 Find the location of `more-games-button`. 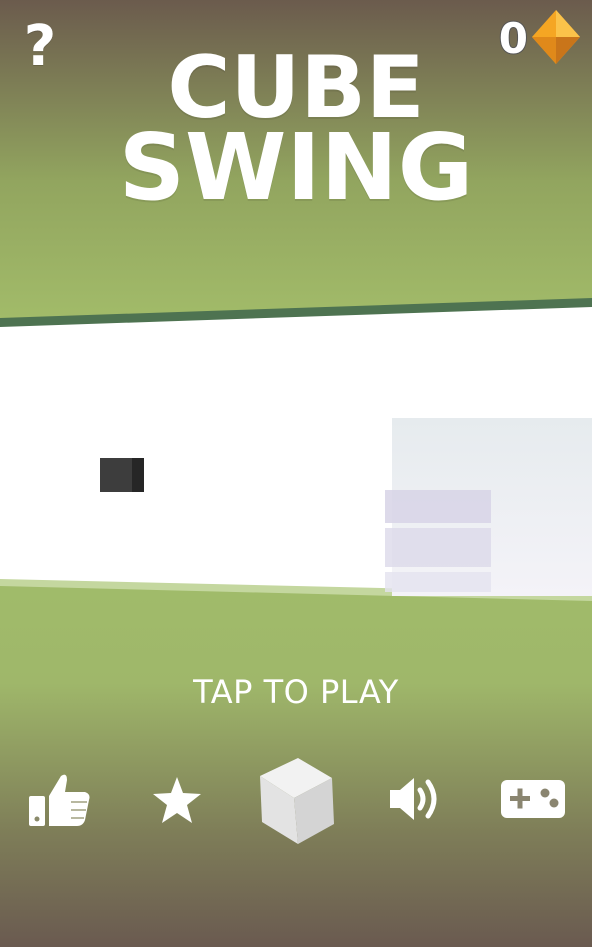

more-games-button is located at coordinates (533, 799).